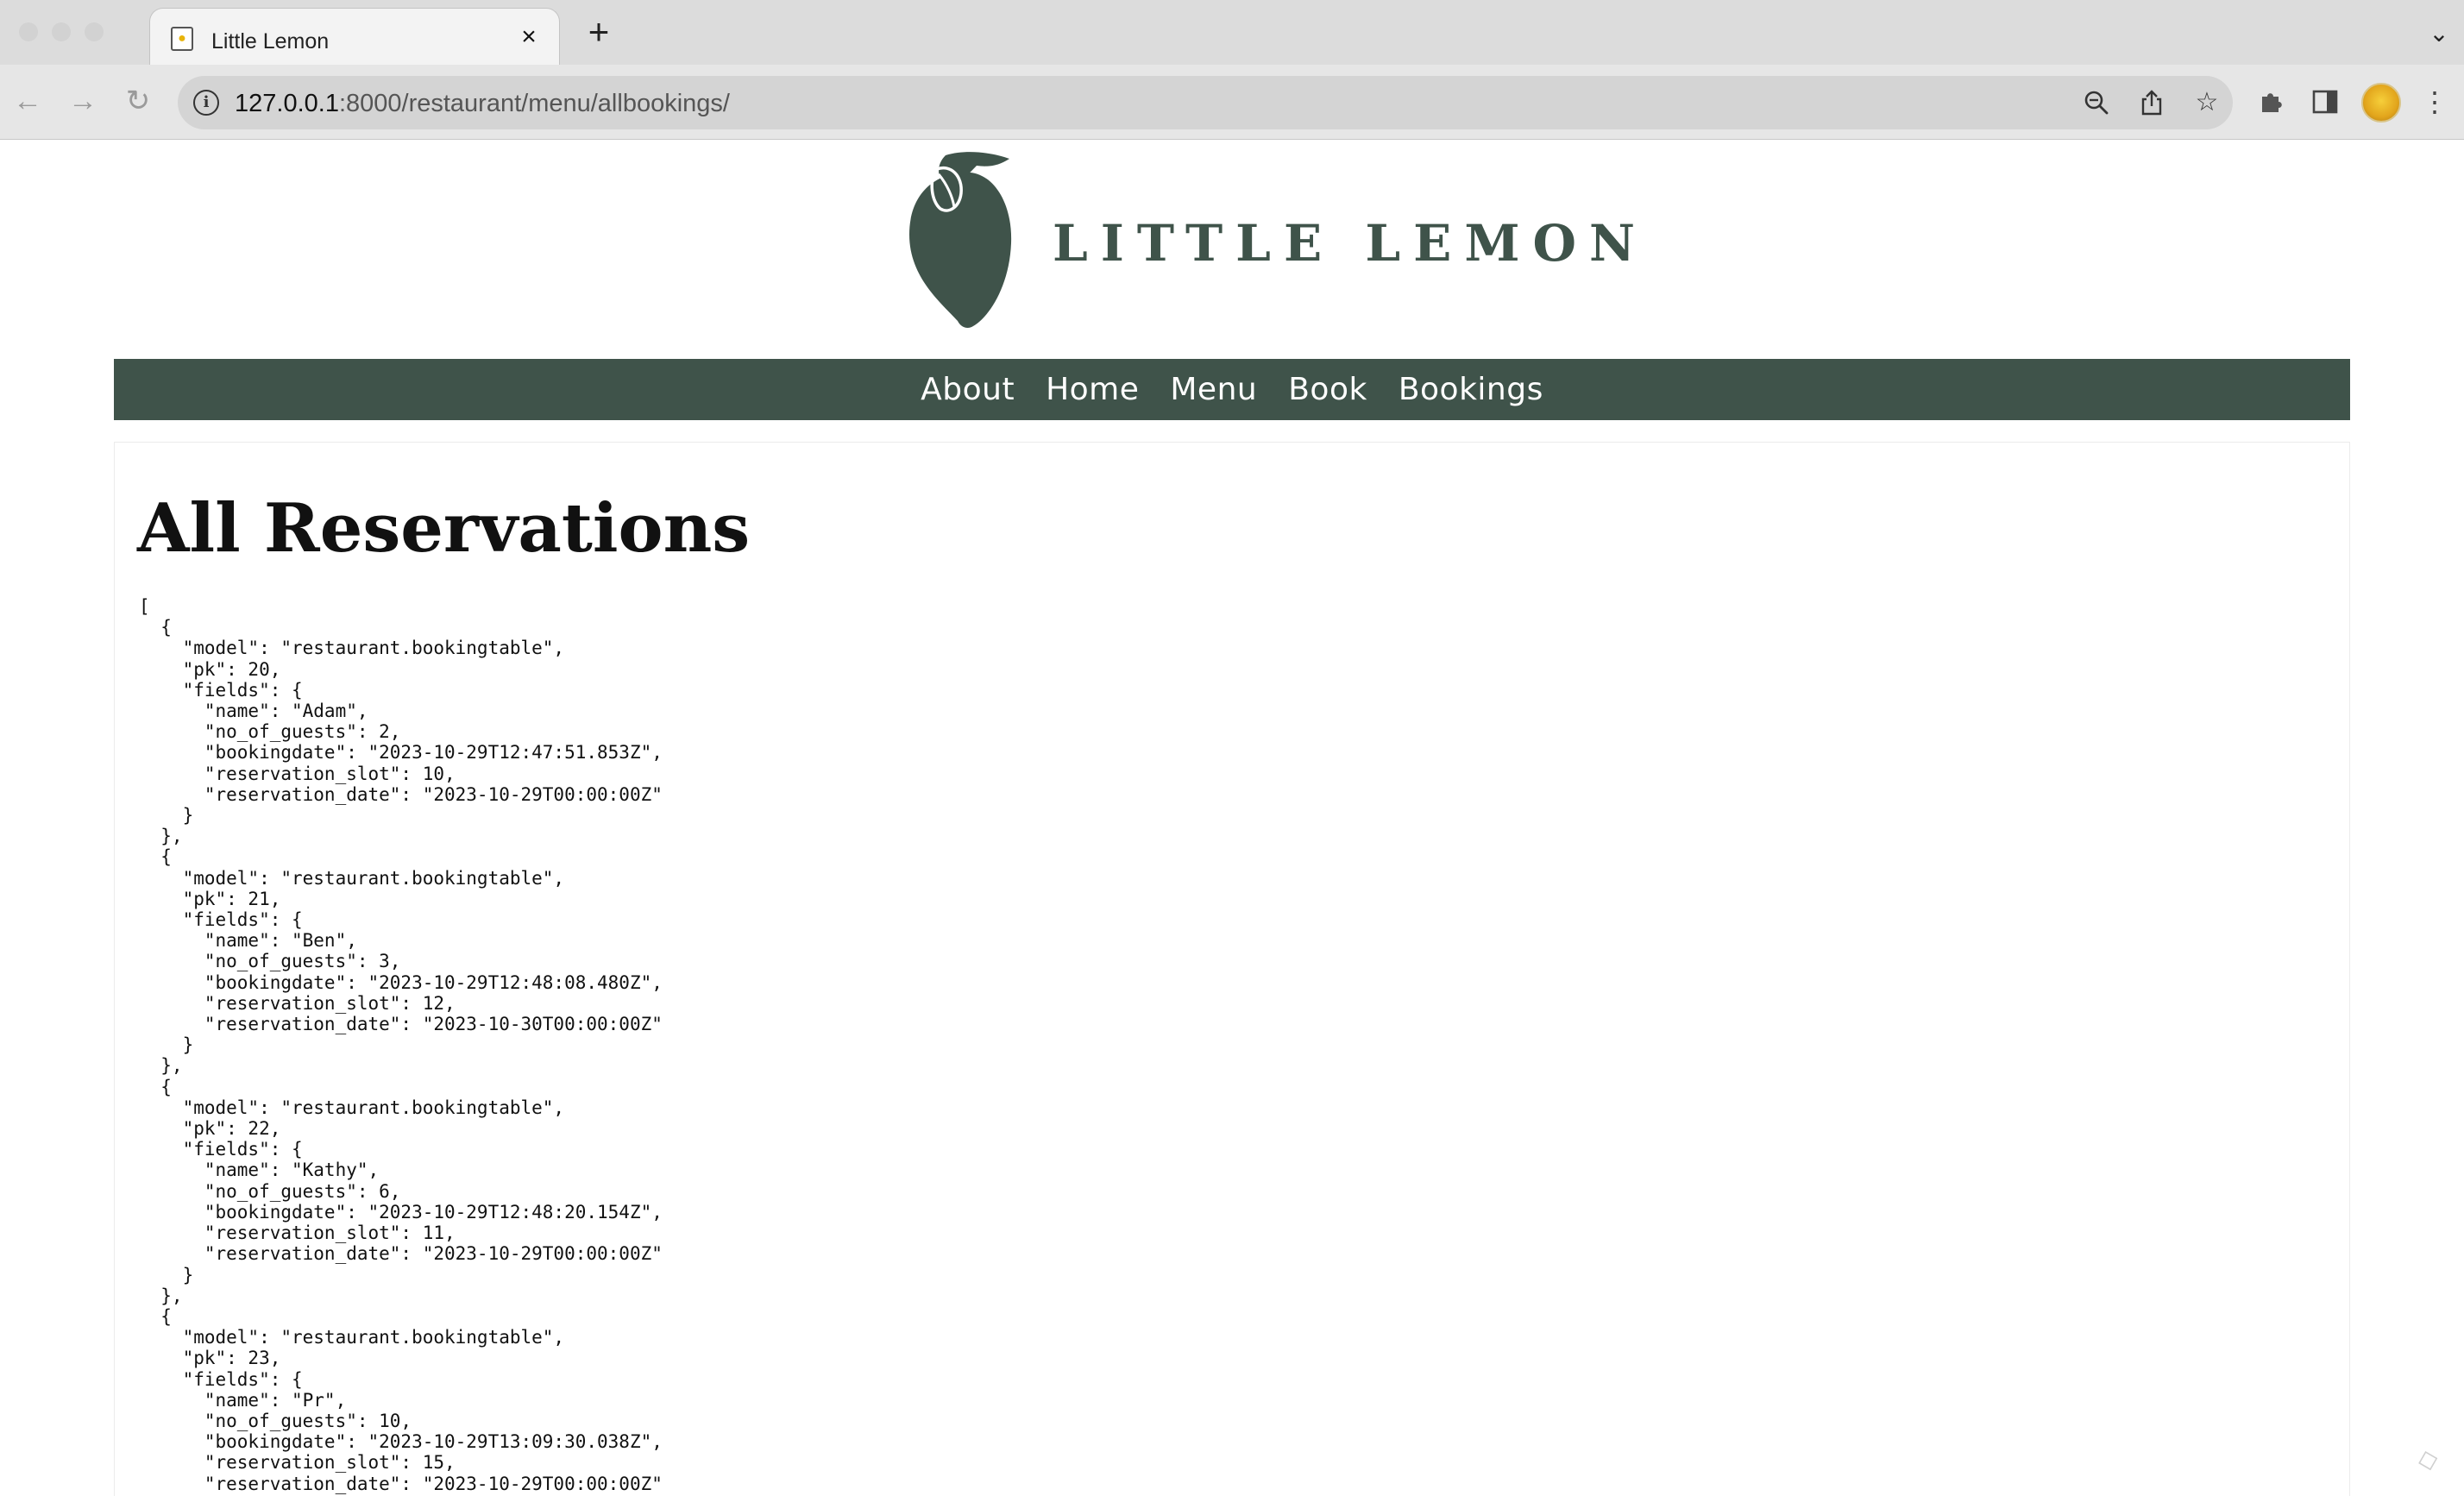 The width and height of the screenshot is (2464, 1496). I want to click on window-minimize-button, so click(62, 32).